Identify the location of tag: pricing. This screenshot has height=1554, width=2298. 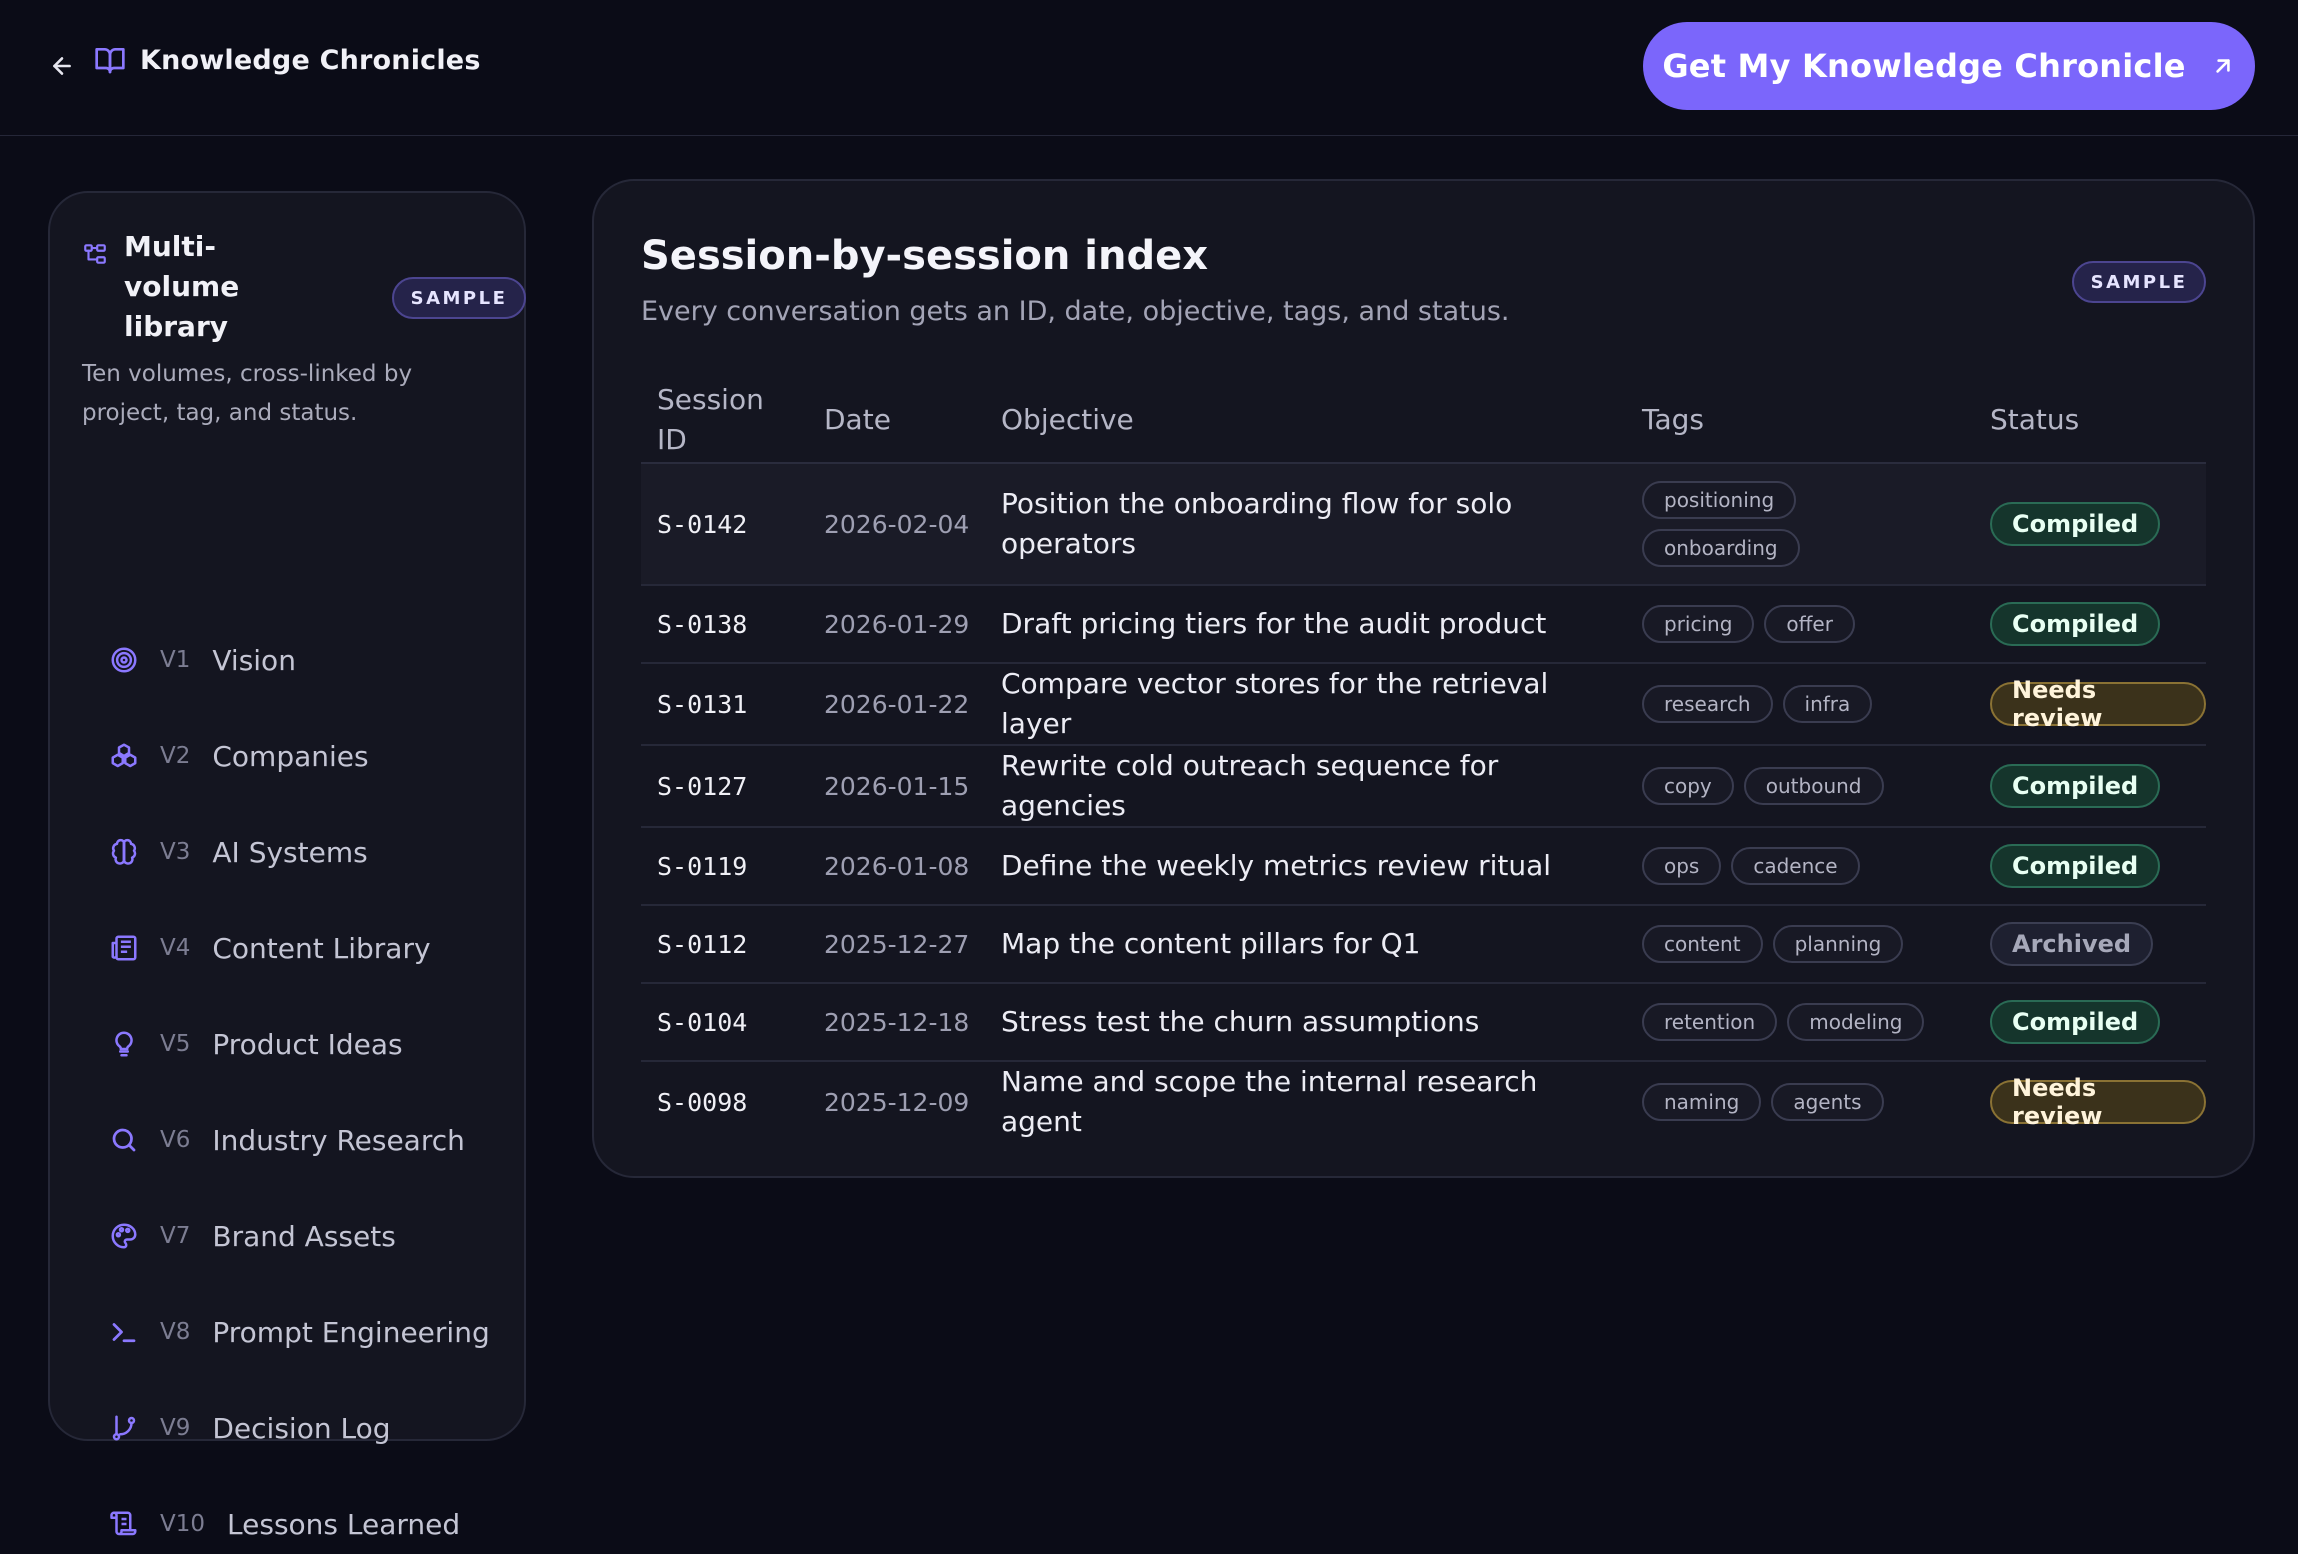
(1698, 624).